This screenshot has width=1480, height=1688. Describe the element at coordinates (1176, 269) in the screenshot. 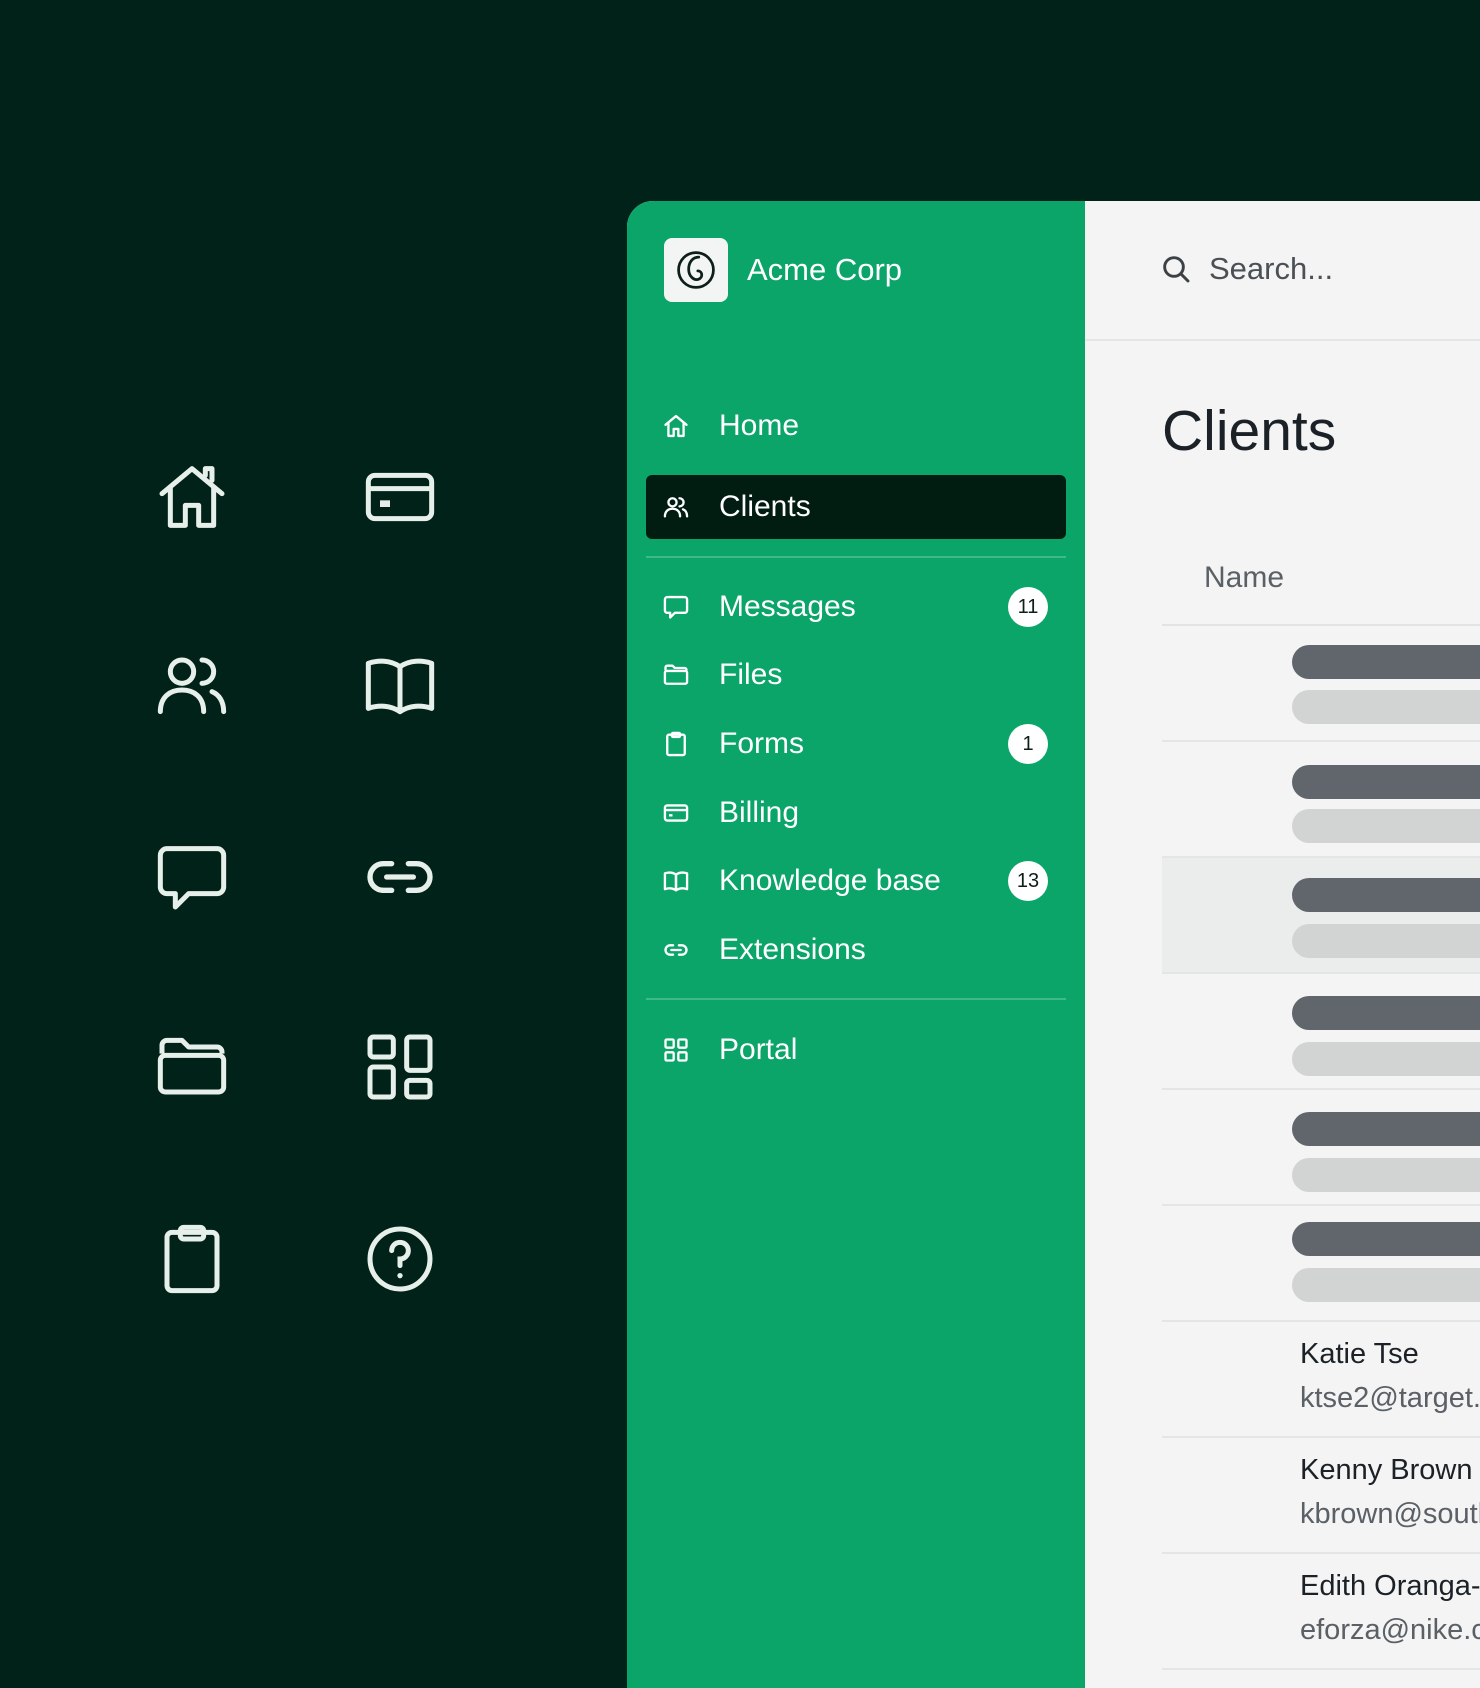

I see `search-icon` at that location.